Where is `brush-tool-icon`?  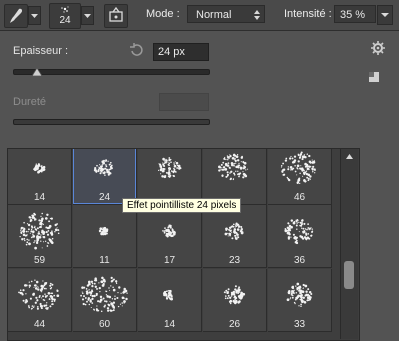
brush-tool-icon is located at coordinates (16, 16).